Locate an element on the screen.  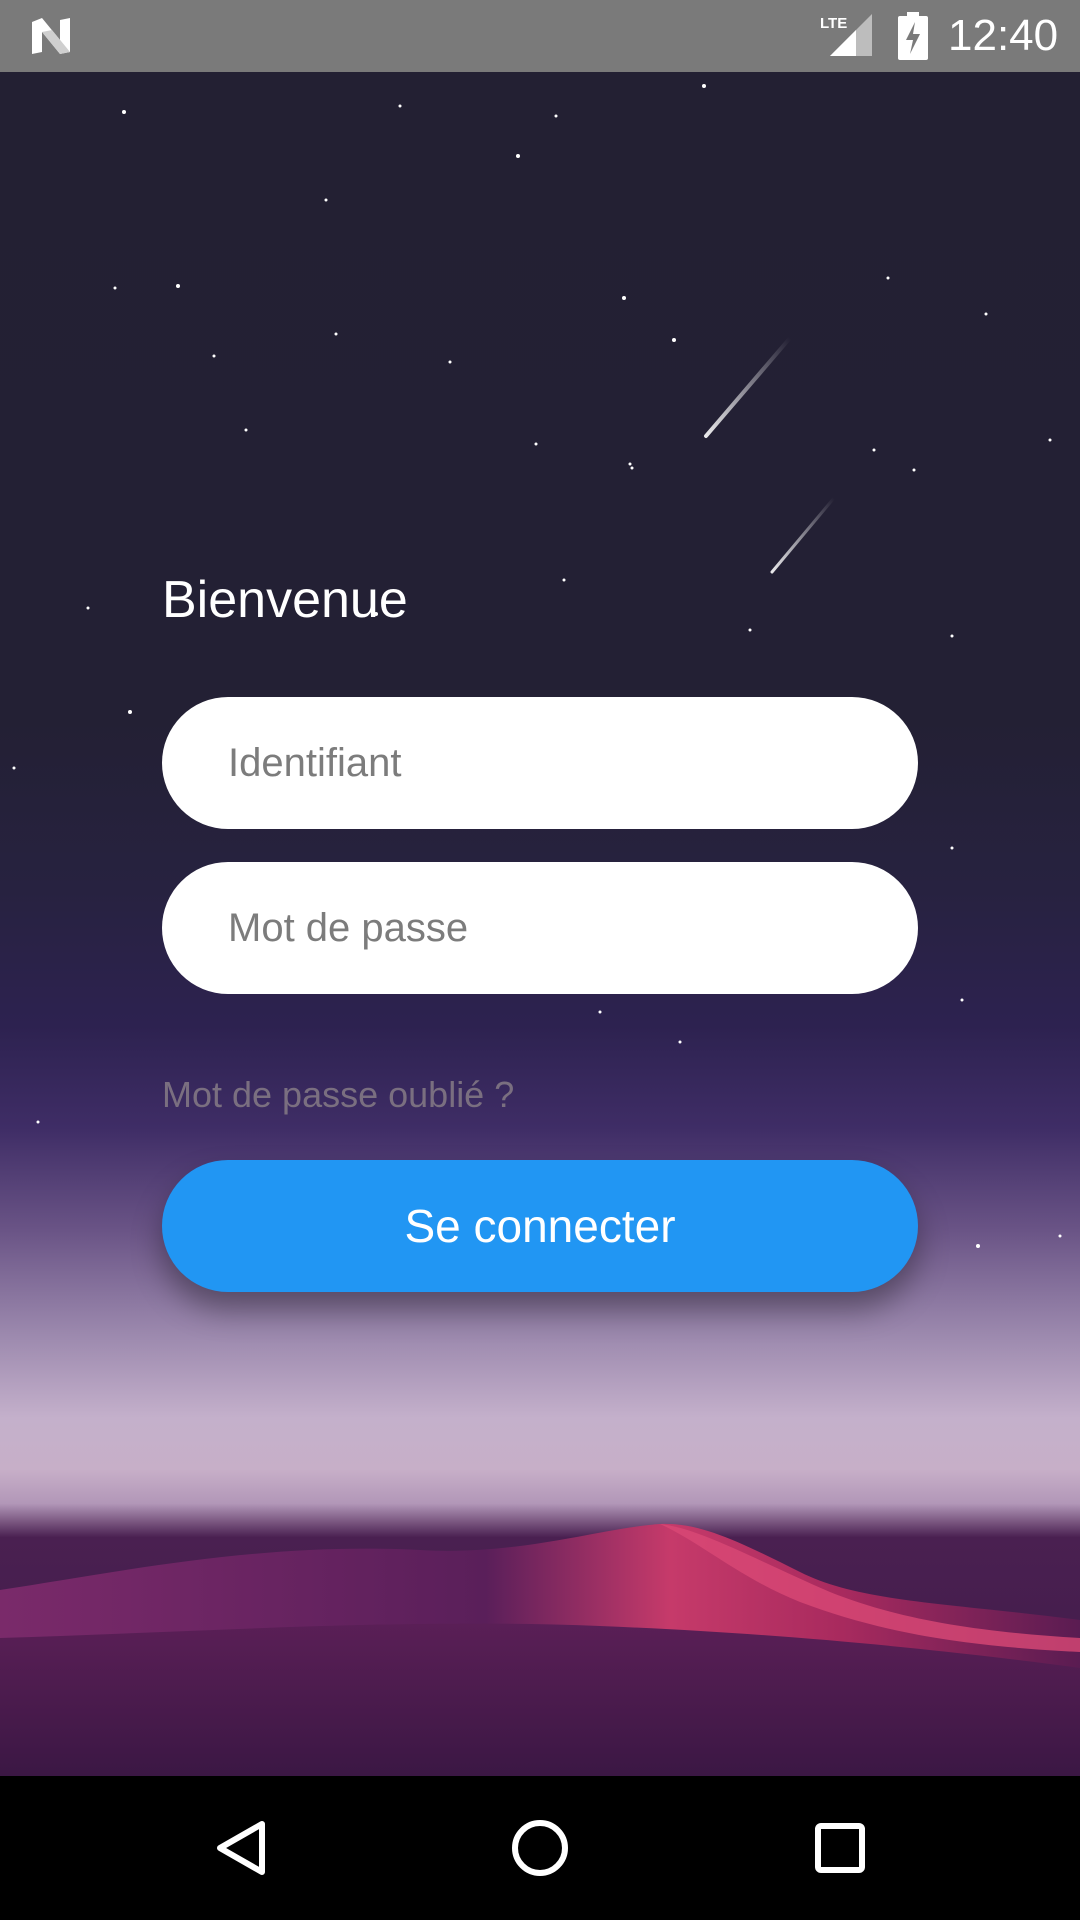
battery-charging-icon is located at coordinates (913, 36).